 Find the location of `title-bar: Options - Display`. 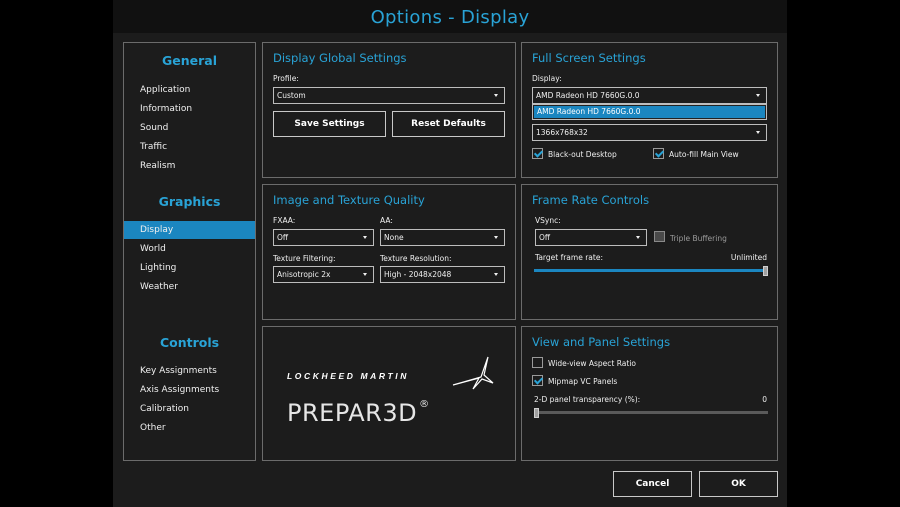

title-bar: Options - Display is located at coordinates (450, 16).